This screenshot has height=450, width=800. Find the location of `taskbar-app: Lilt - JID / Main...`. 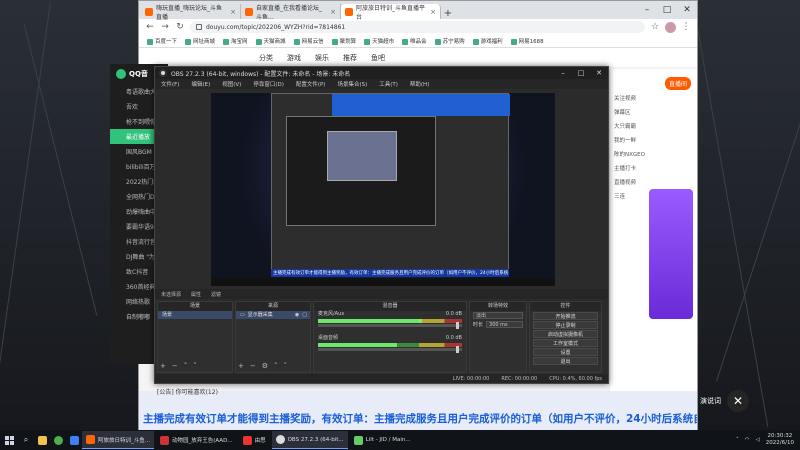

taskbar-app: Lilt - JID / Main... is located at coordinates (382, 440).